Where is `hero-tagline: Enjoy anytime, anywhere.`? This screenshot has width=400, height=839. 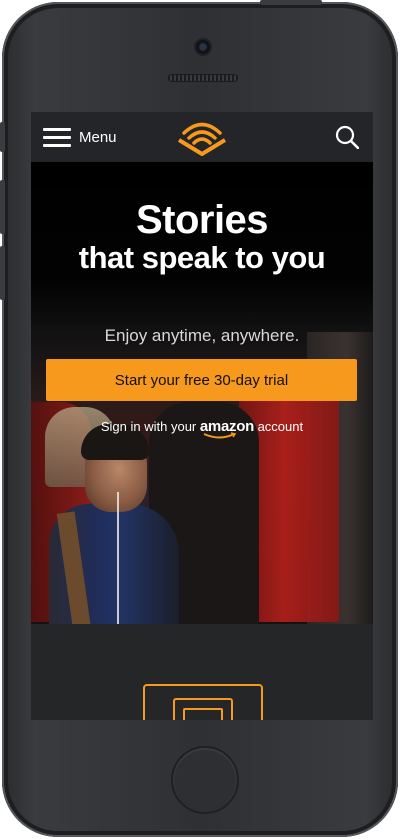
hero-tagline: Enjoy anytime, anywhere. is located at coordinates (202, 335).